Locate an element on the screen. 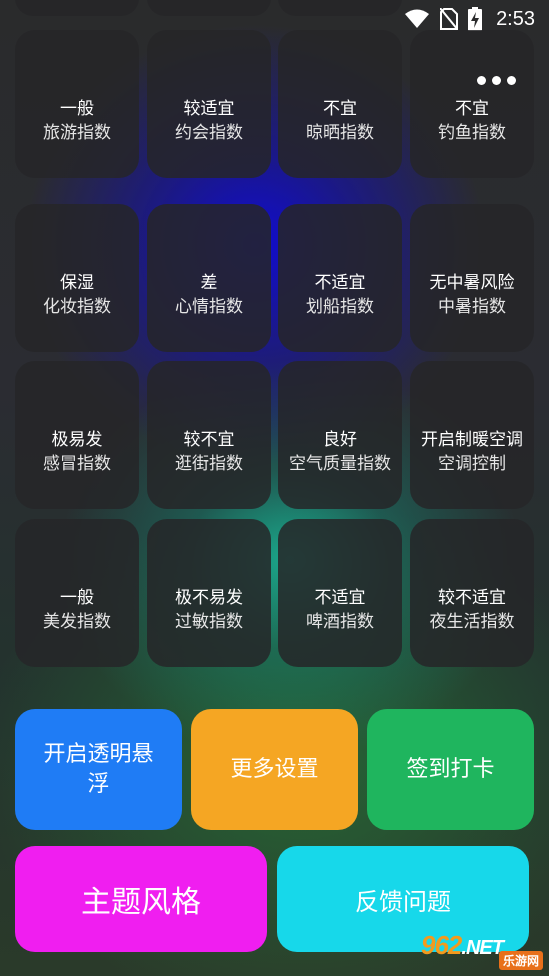 This screenshot has width=549, height=976. index-value: 保湿 is located at coordinates (77, 283).